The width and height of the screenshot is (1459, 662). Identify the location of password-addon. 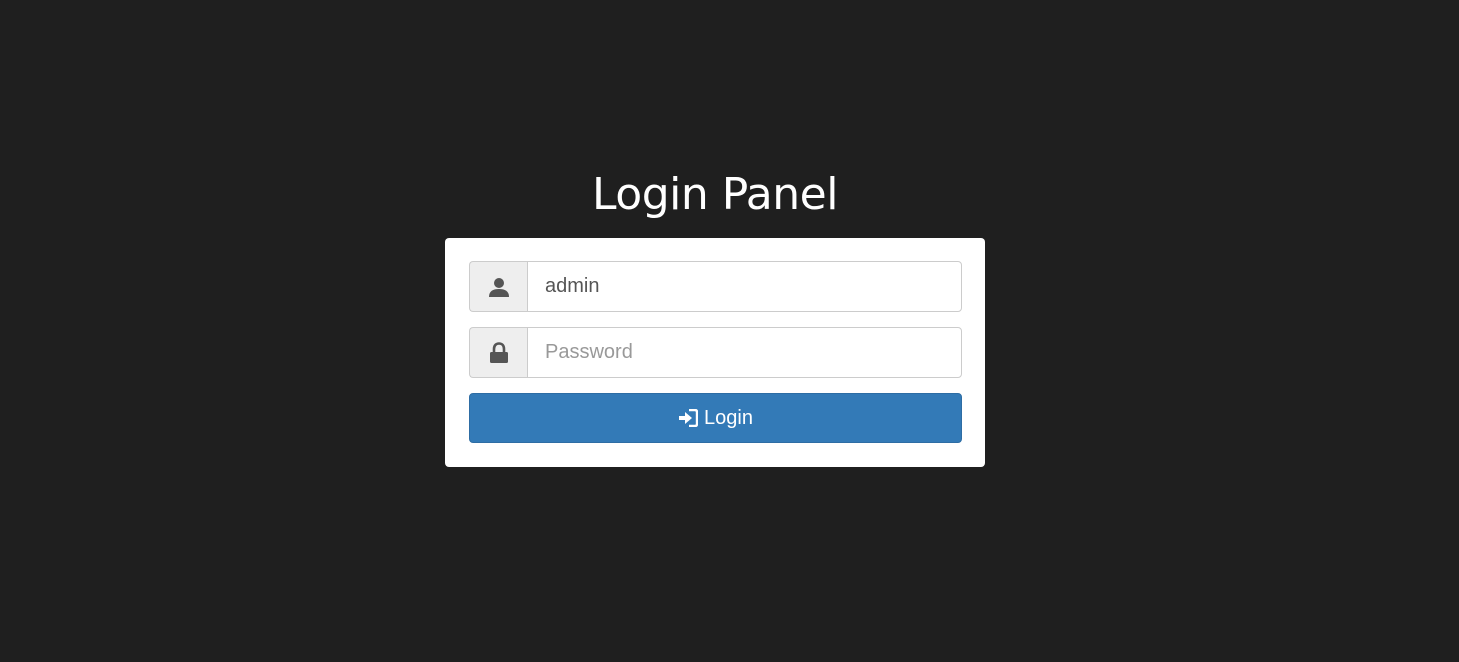
(498, 352).